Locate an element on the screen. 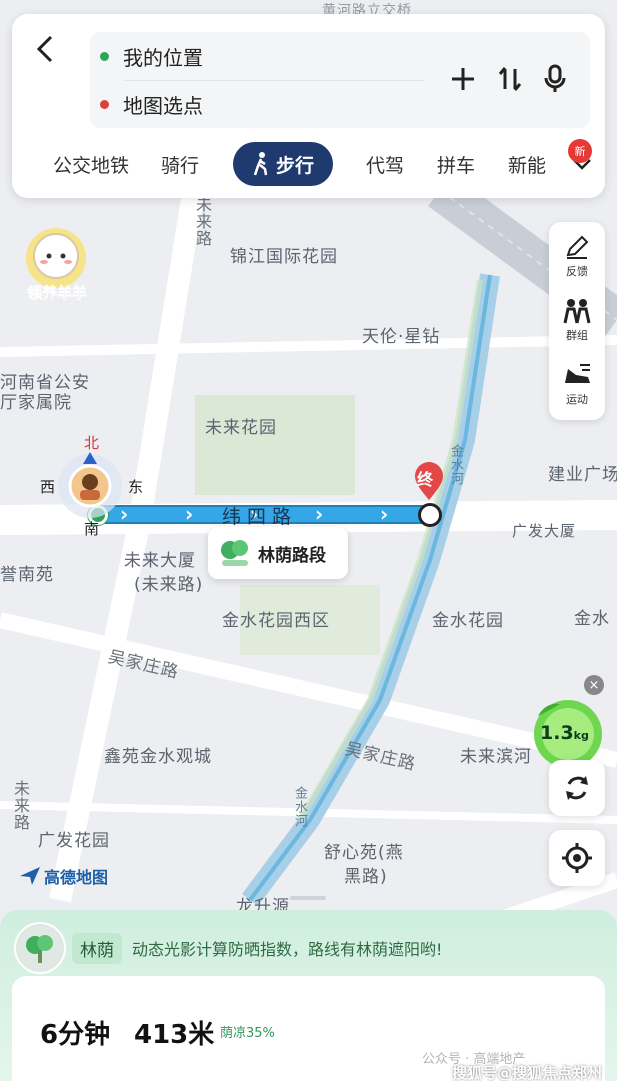  tip-avatar is located at coordinates (40, 948).